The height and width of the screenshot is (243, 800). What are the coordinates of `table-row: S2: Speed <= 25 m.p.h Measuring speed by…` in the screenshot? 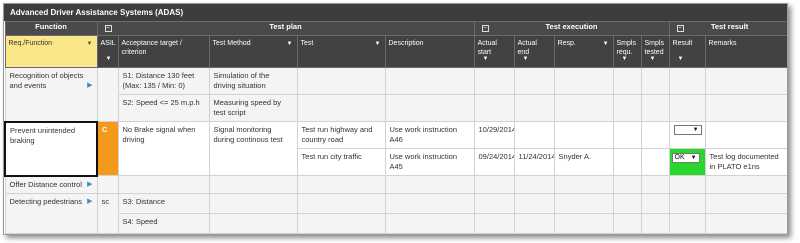 It's located at (396, 108).